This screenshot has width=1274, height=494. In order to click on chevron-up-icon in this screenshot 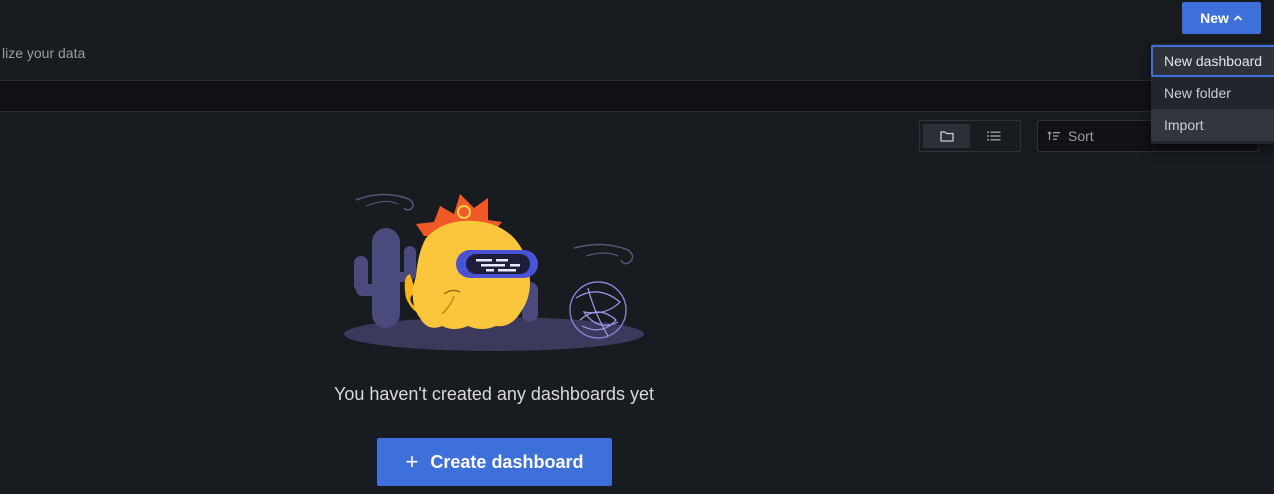, I will do `click(1238, 18)`.